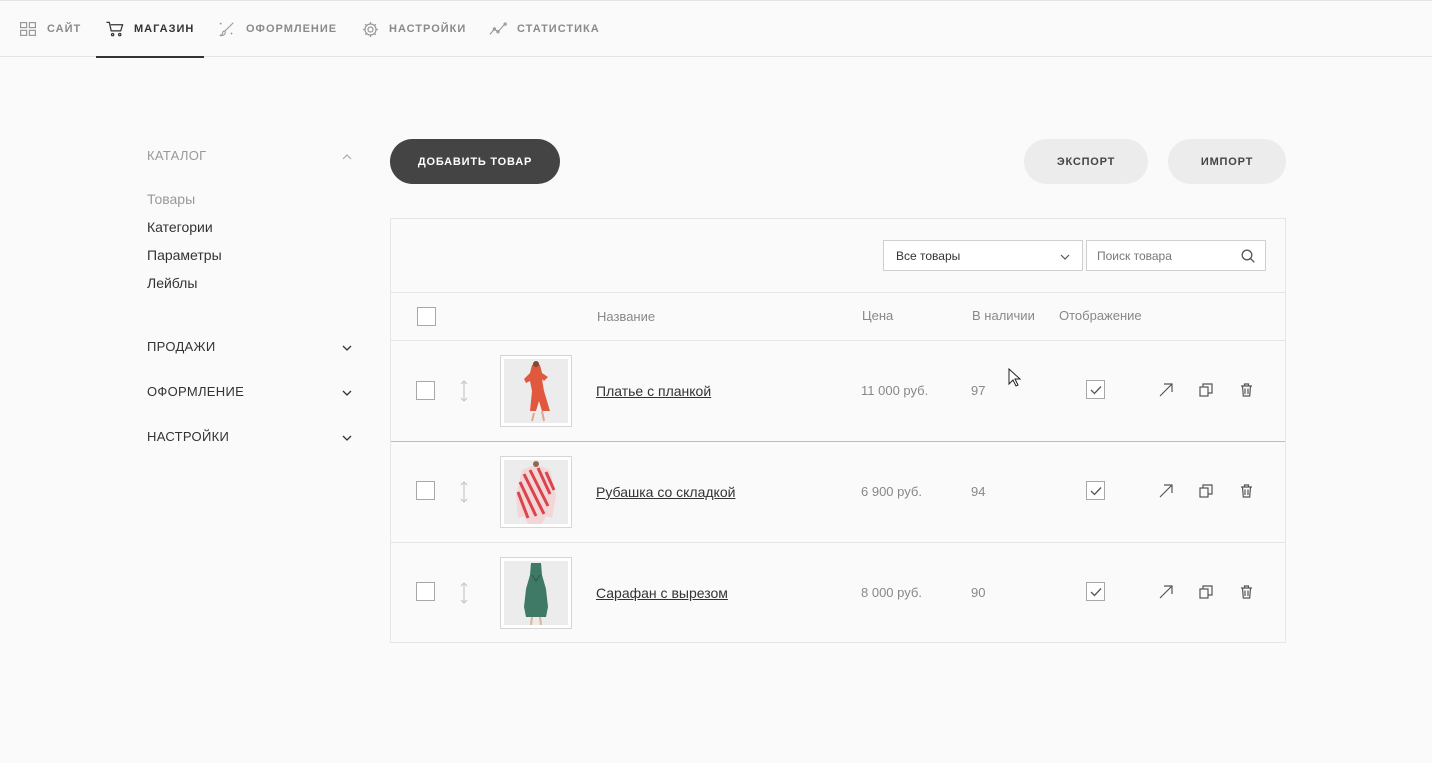  What do you see at coordinates (1248, 258) in the screenshot?
I see `search-icon` at bounding box center [1248, 258].